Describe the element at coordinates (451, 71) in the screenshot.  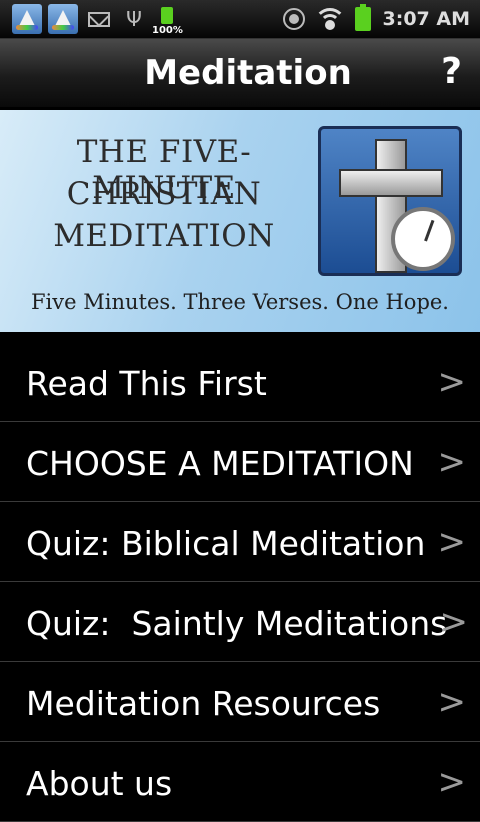
I see `help-button: ?` at that location.